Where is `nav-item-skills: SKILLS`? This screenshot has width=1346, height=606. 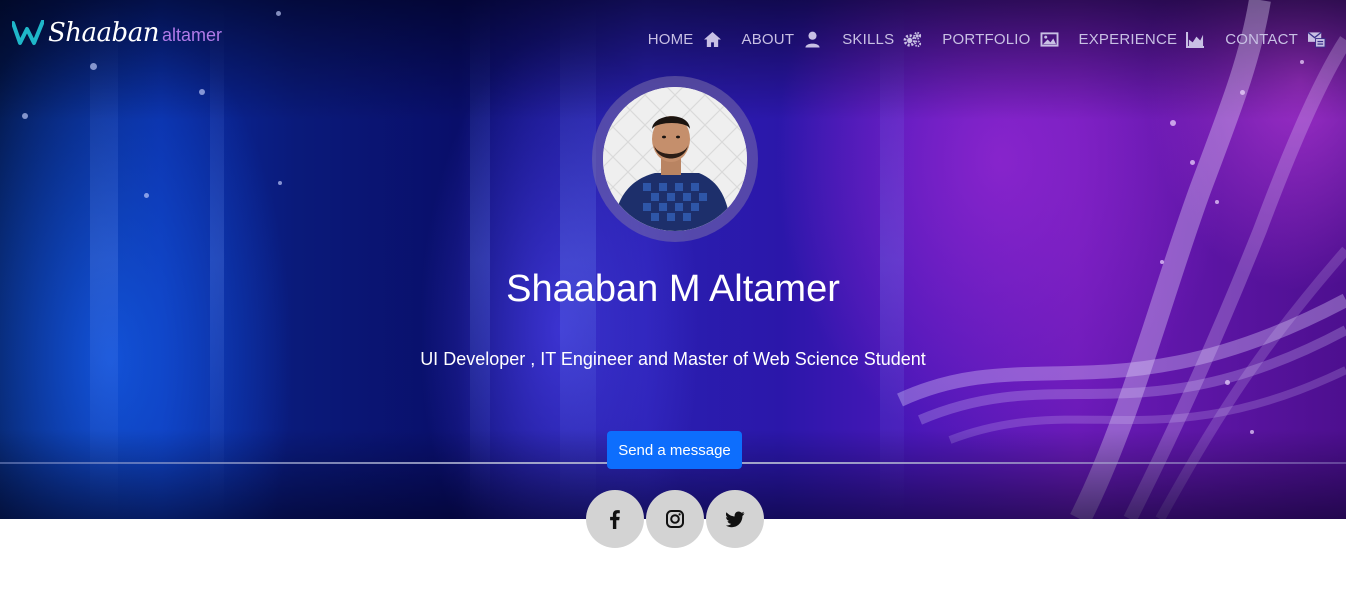
nav-item-skills: SKILLS is located at coordinates (882, 39).